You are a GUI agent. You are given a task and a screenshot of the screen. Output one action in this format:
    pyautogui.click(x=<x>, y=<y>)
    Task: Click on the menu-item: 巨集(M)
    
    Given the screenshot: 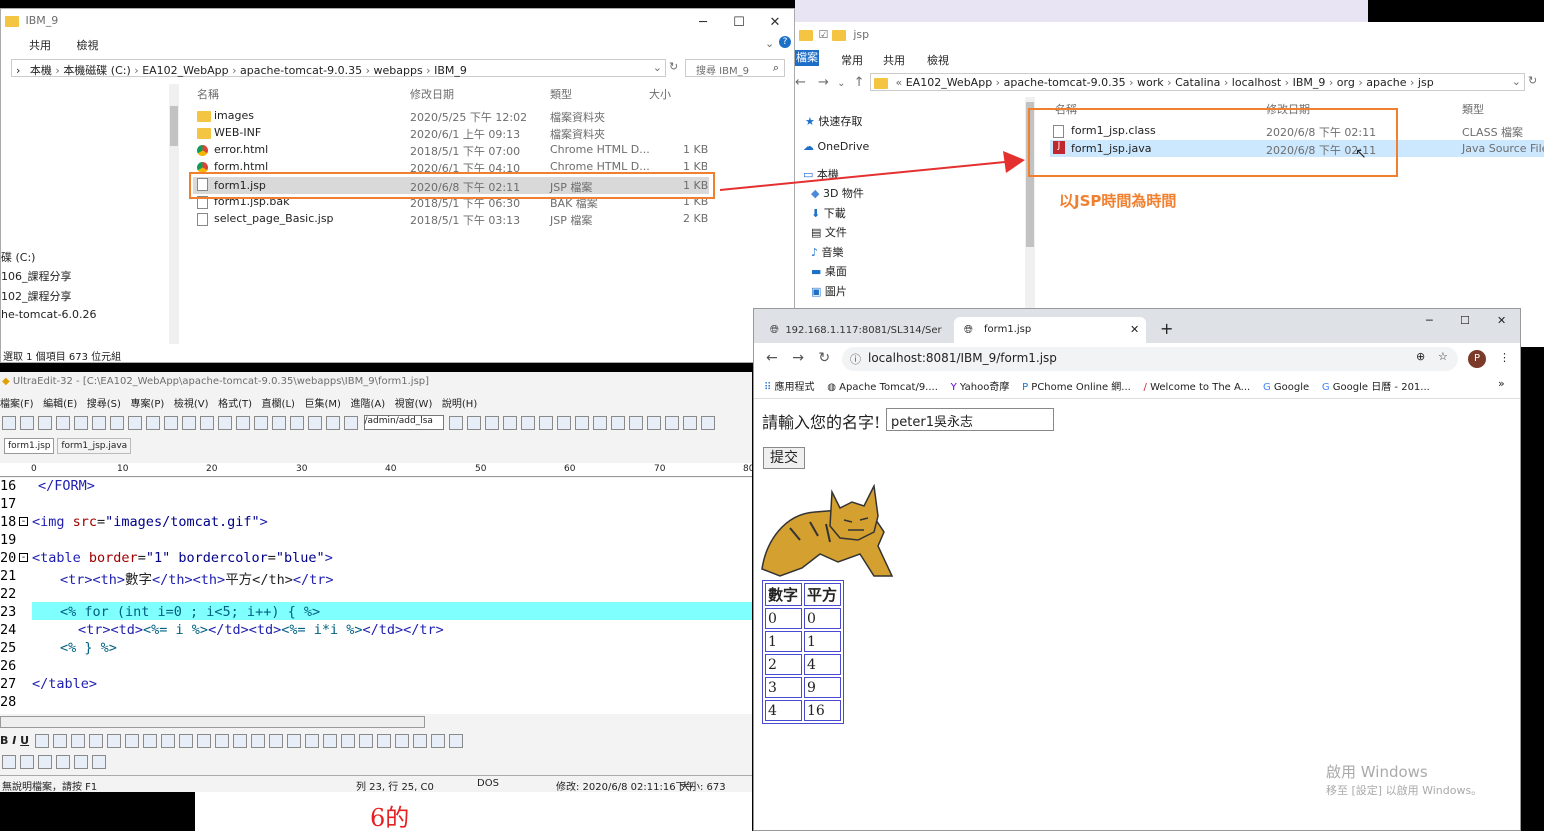 What is the action you would take?
    pyautogui.click(x=322, y=404)
    